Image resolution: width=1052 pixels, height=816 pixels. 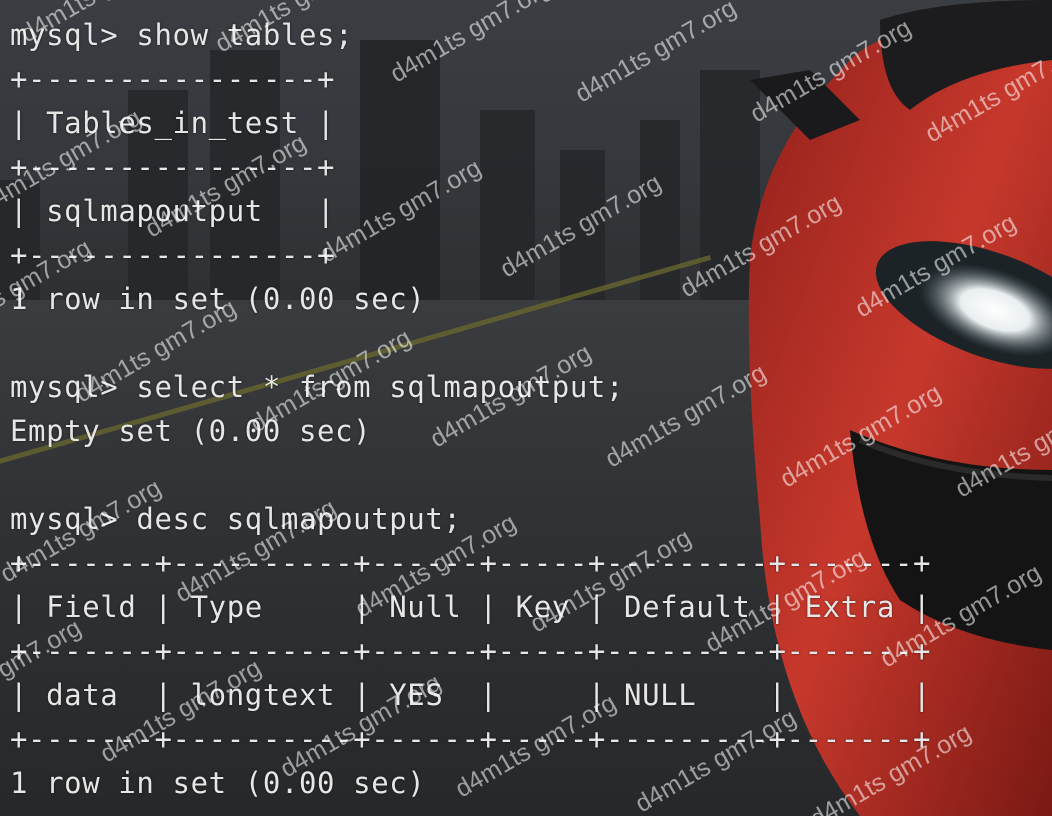 I want to click on terminal-line: mysql> select * from sqlmapoutput;, so click(x=317, y=387).